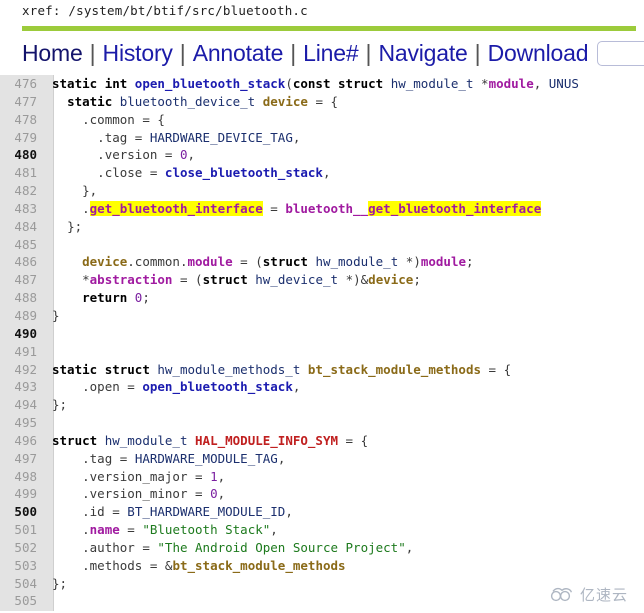 The height and width of the screenshot is (613, 644). What do you see at coordinates (184, 458) in the screenshot?
I see `code-text: .tag = HARDWARE_MODULE_TAG,` at bounding box center [184, 458].